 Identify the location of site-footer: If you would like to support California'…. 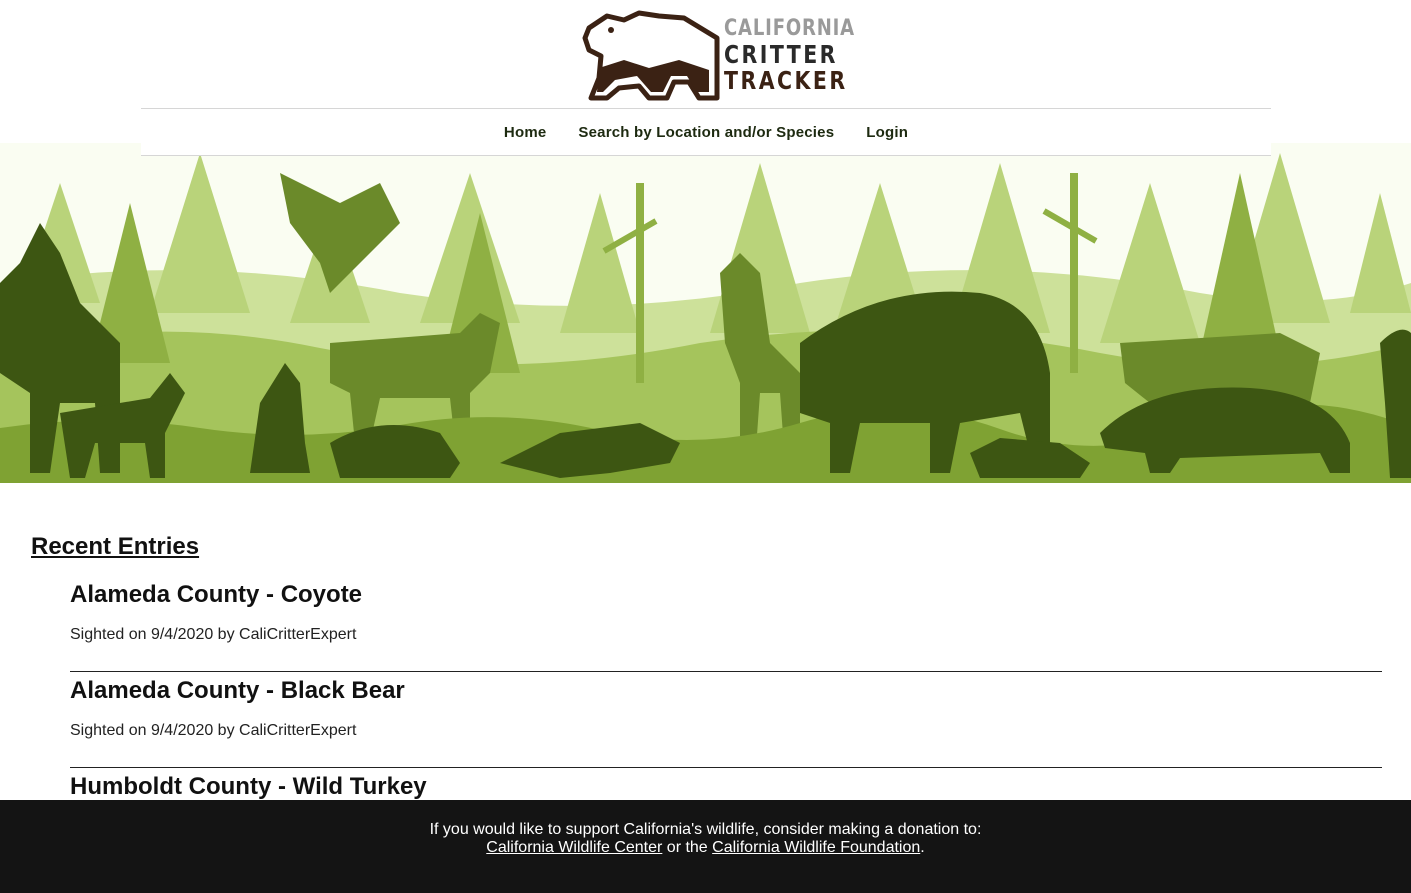
(705, 846).